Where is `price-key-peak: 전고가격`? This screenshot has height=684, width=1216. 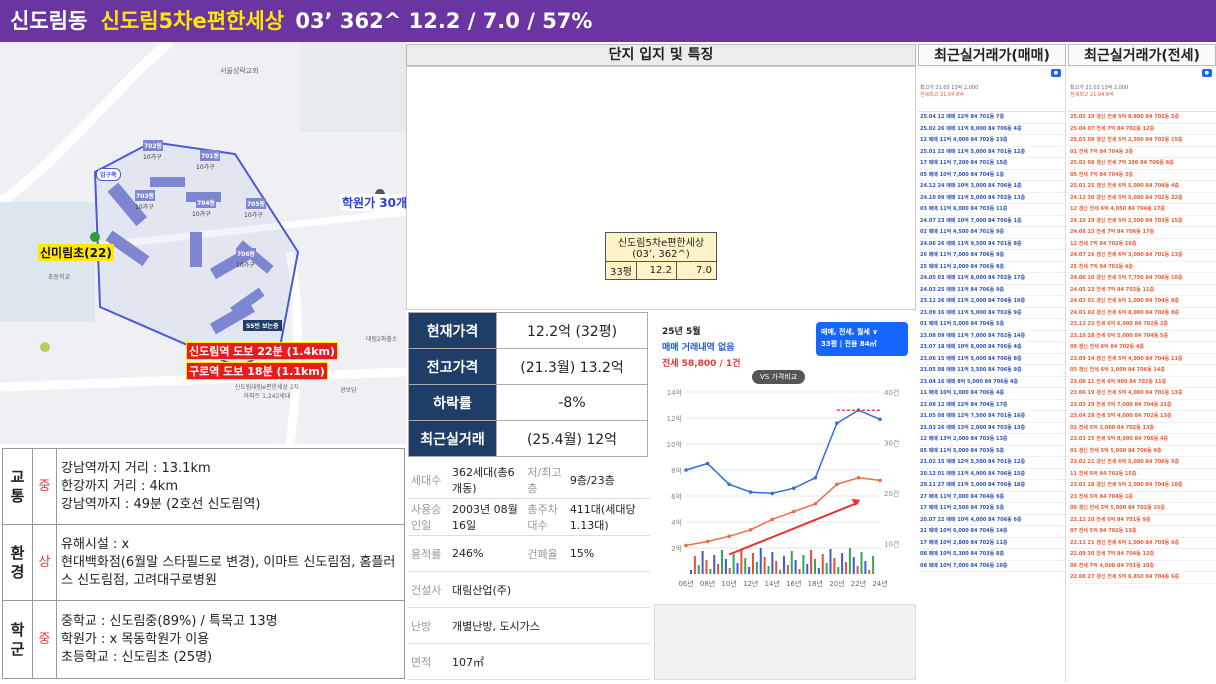
price-key-peak: 전고가격 is located at coordinates (452, 366).